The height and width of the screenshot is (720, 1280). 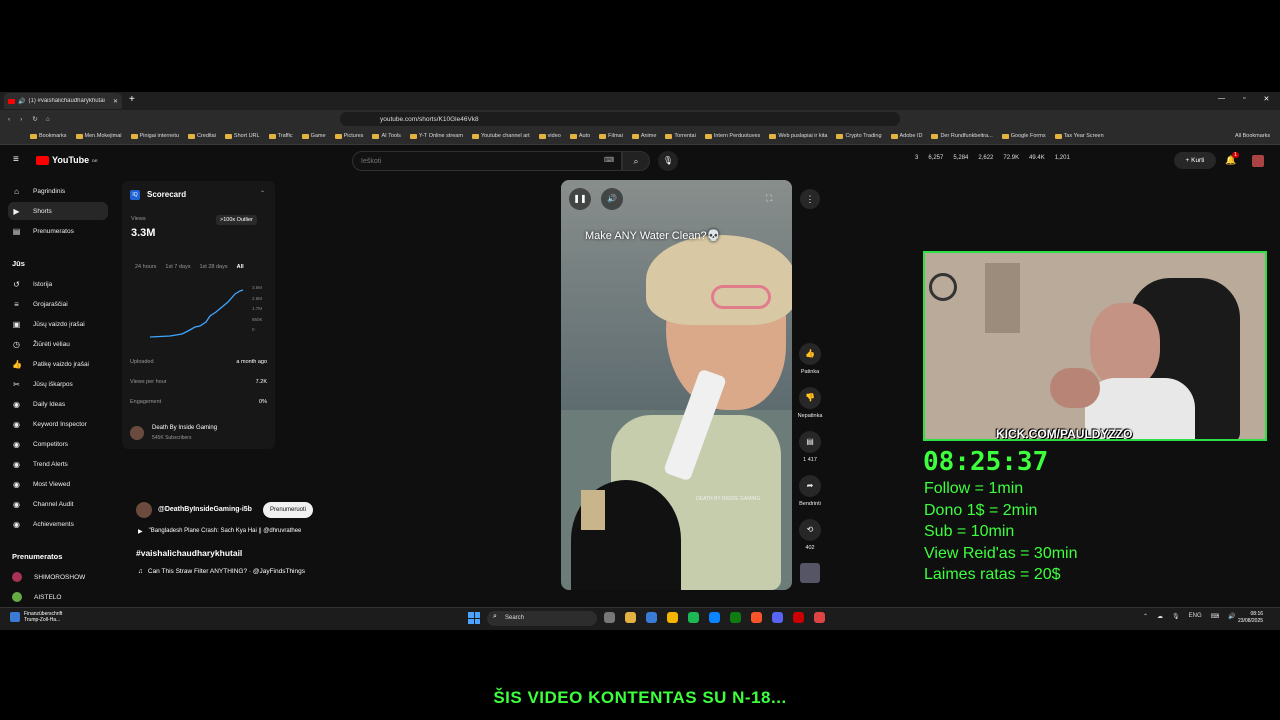 What do you see at coordinates (201, 136) in the screenshot?
I see `bookmark-item: Creditai` at bounding box center [201, 136].